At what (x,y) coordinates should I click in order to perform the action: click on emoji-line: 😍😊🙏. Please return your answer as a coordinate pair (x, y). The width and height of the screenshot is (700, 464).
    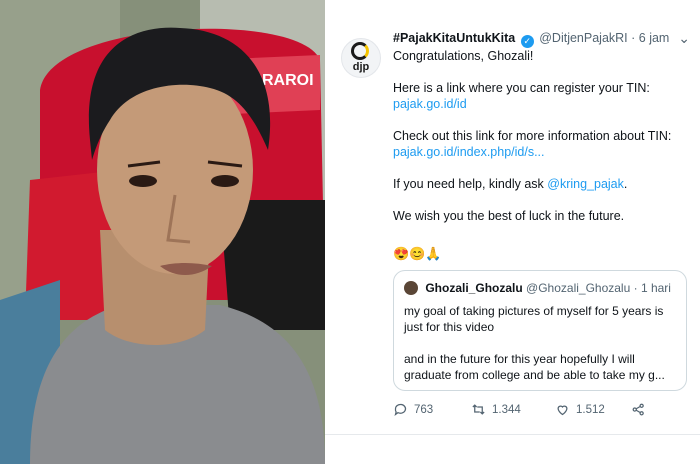
    Looking at the image, I should click on (417, 253).